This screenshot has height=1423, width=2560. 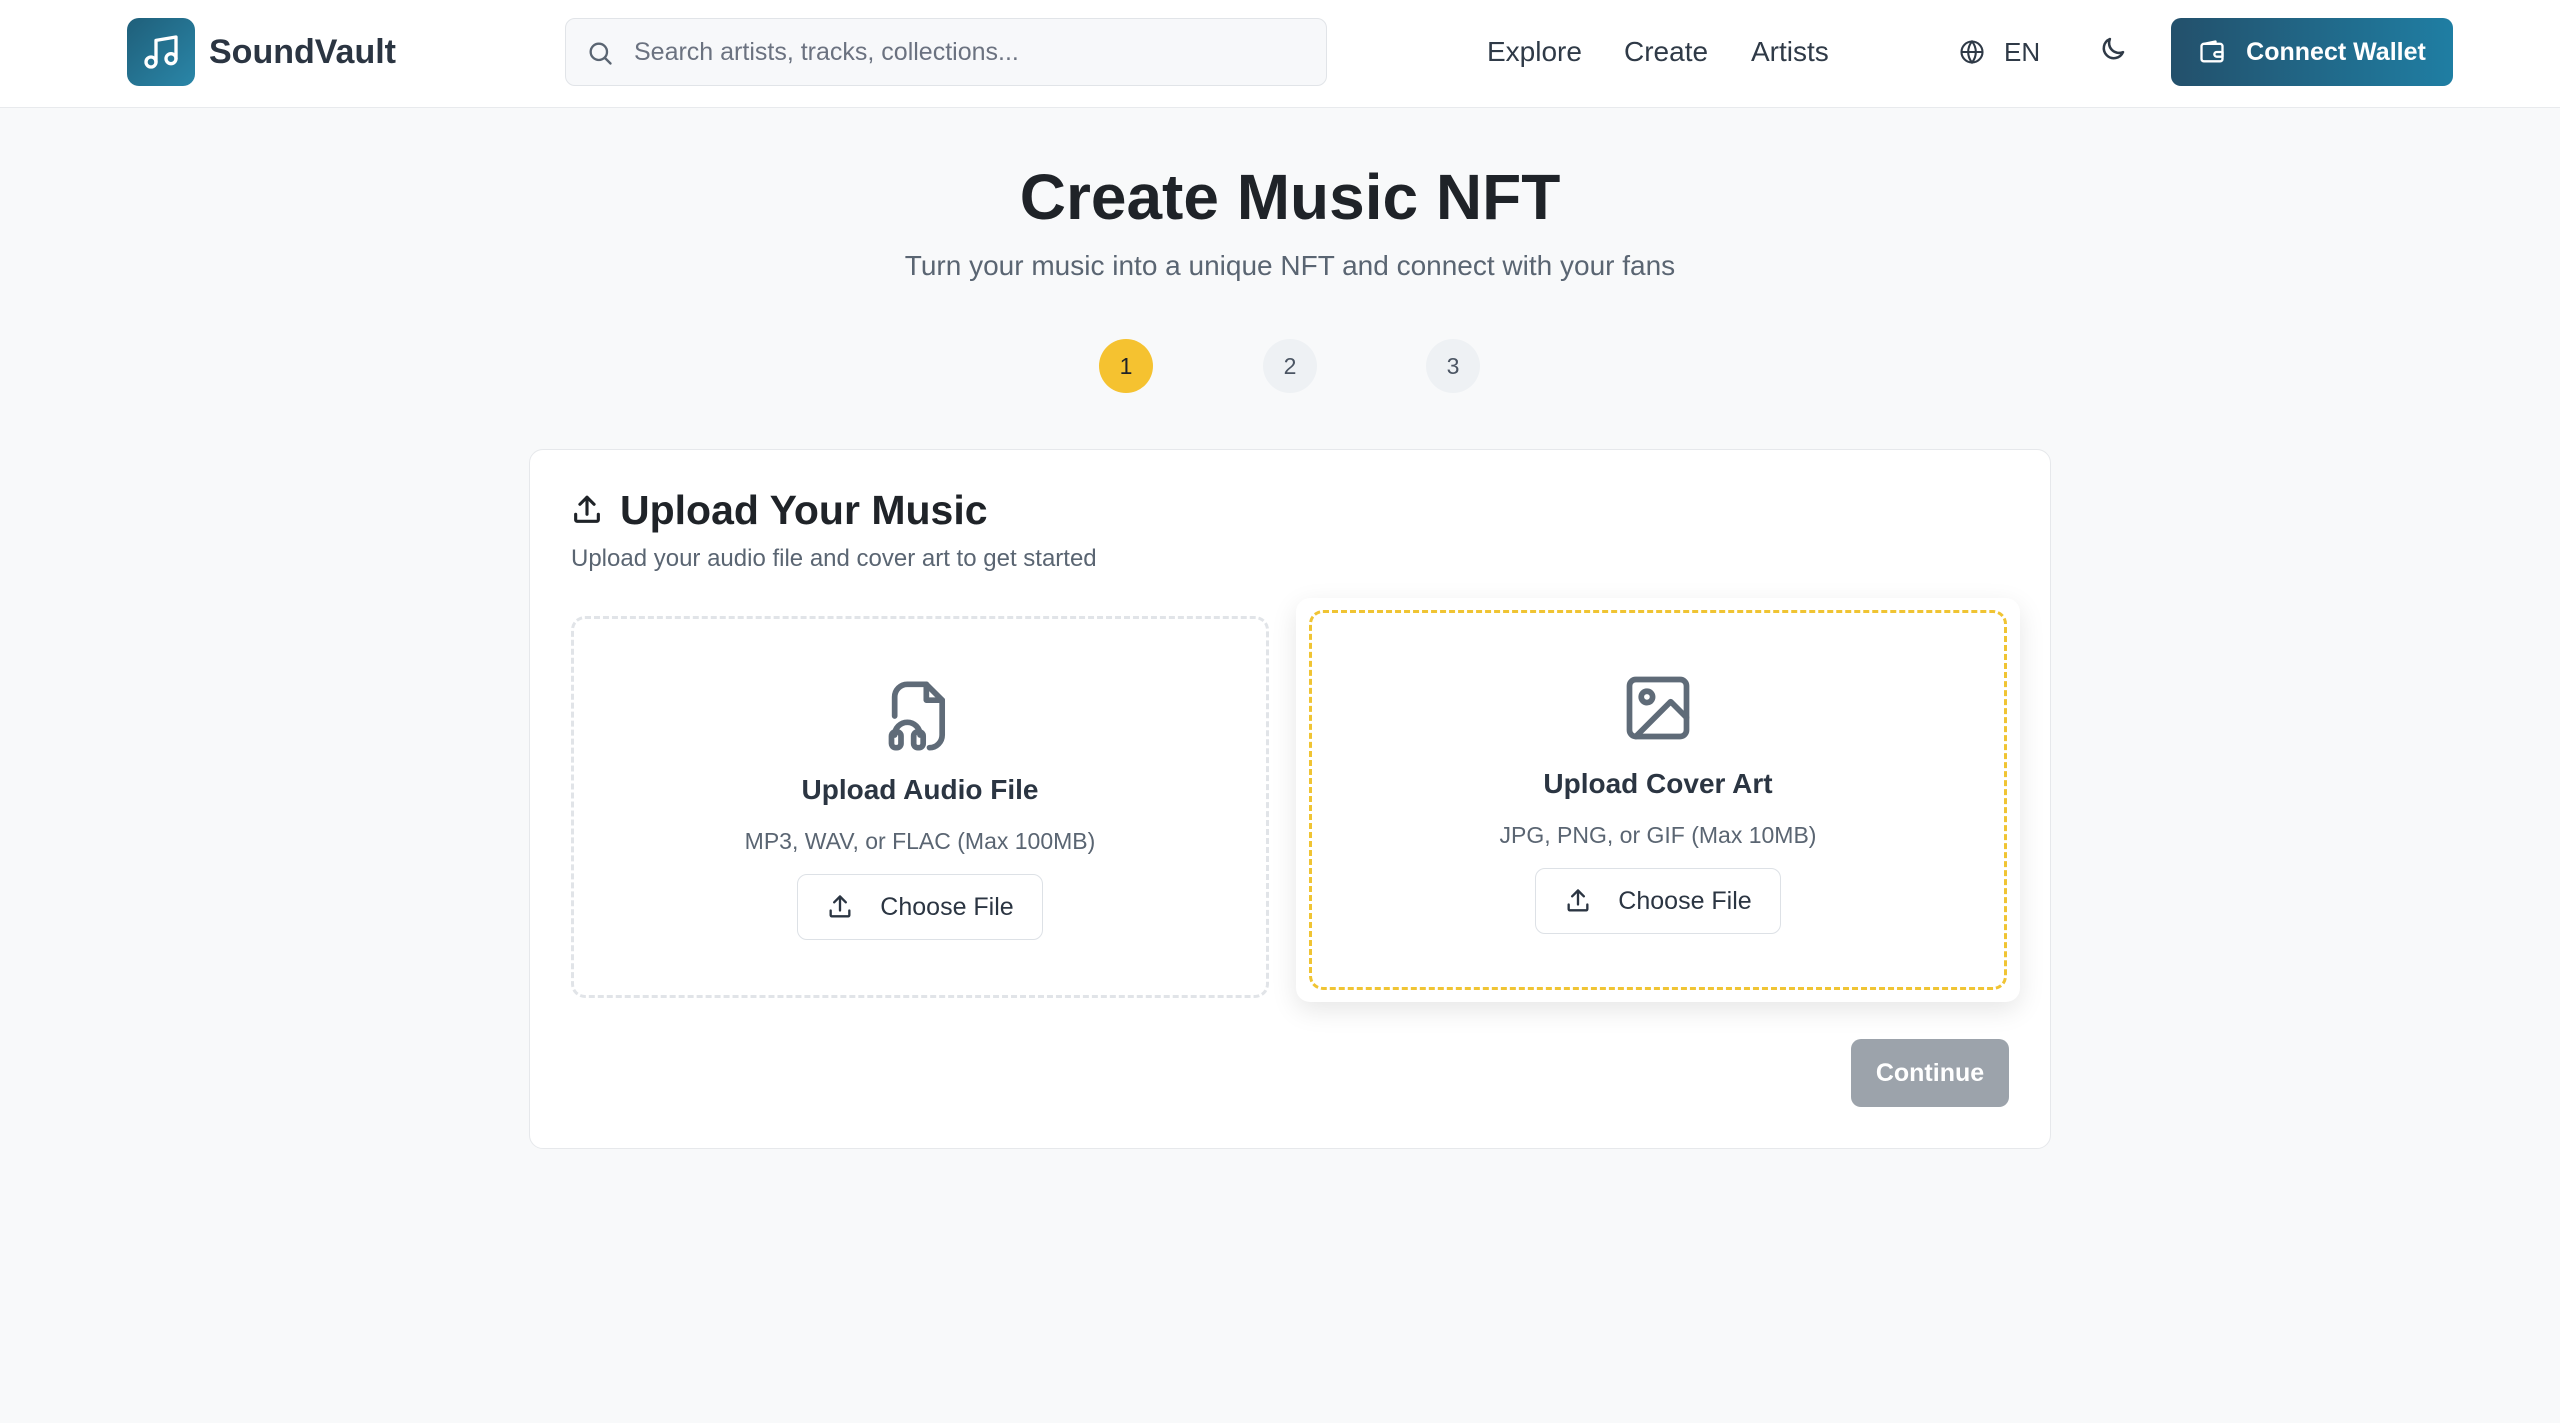 I want to click on theme-toggle-button, so click(x=2113, y=51).